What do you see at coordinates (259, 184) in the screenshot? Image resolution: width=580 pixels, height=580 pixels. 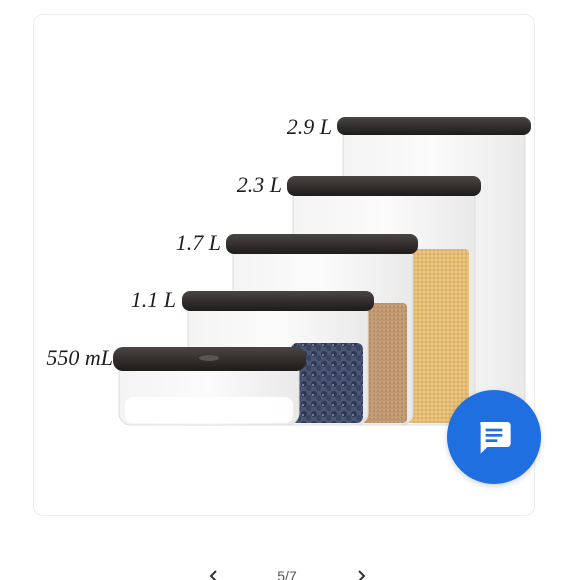 I see `size-label-2-3l: 2.3 L` at bounding box center [259, 184].